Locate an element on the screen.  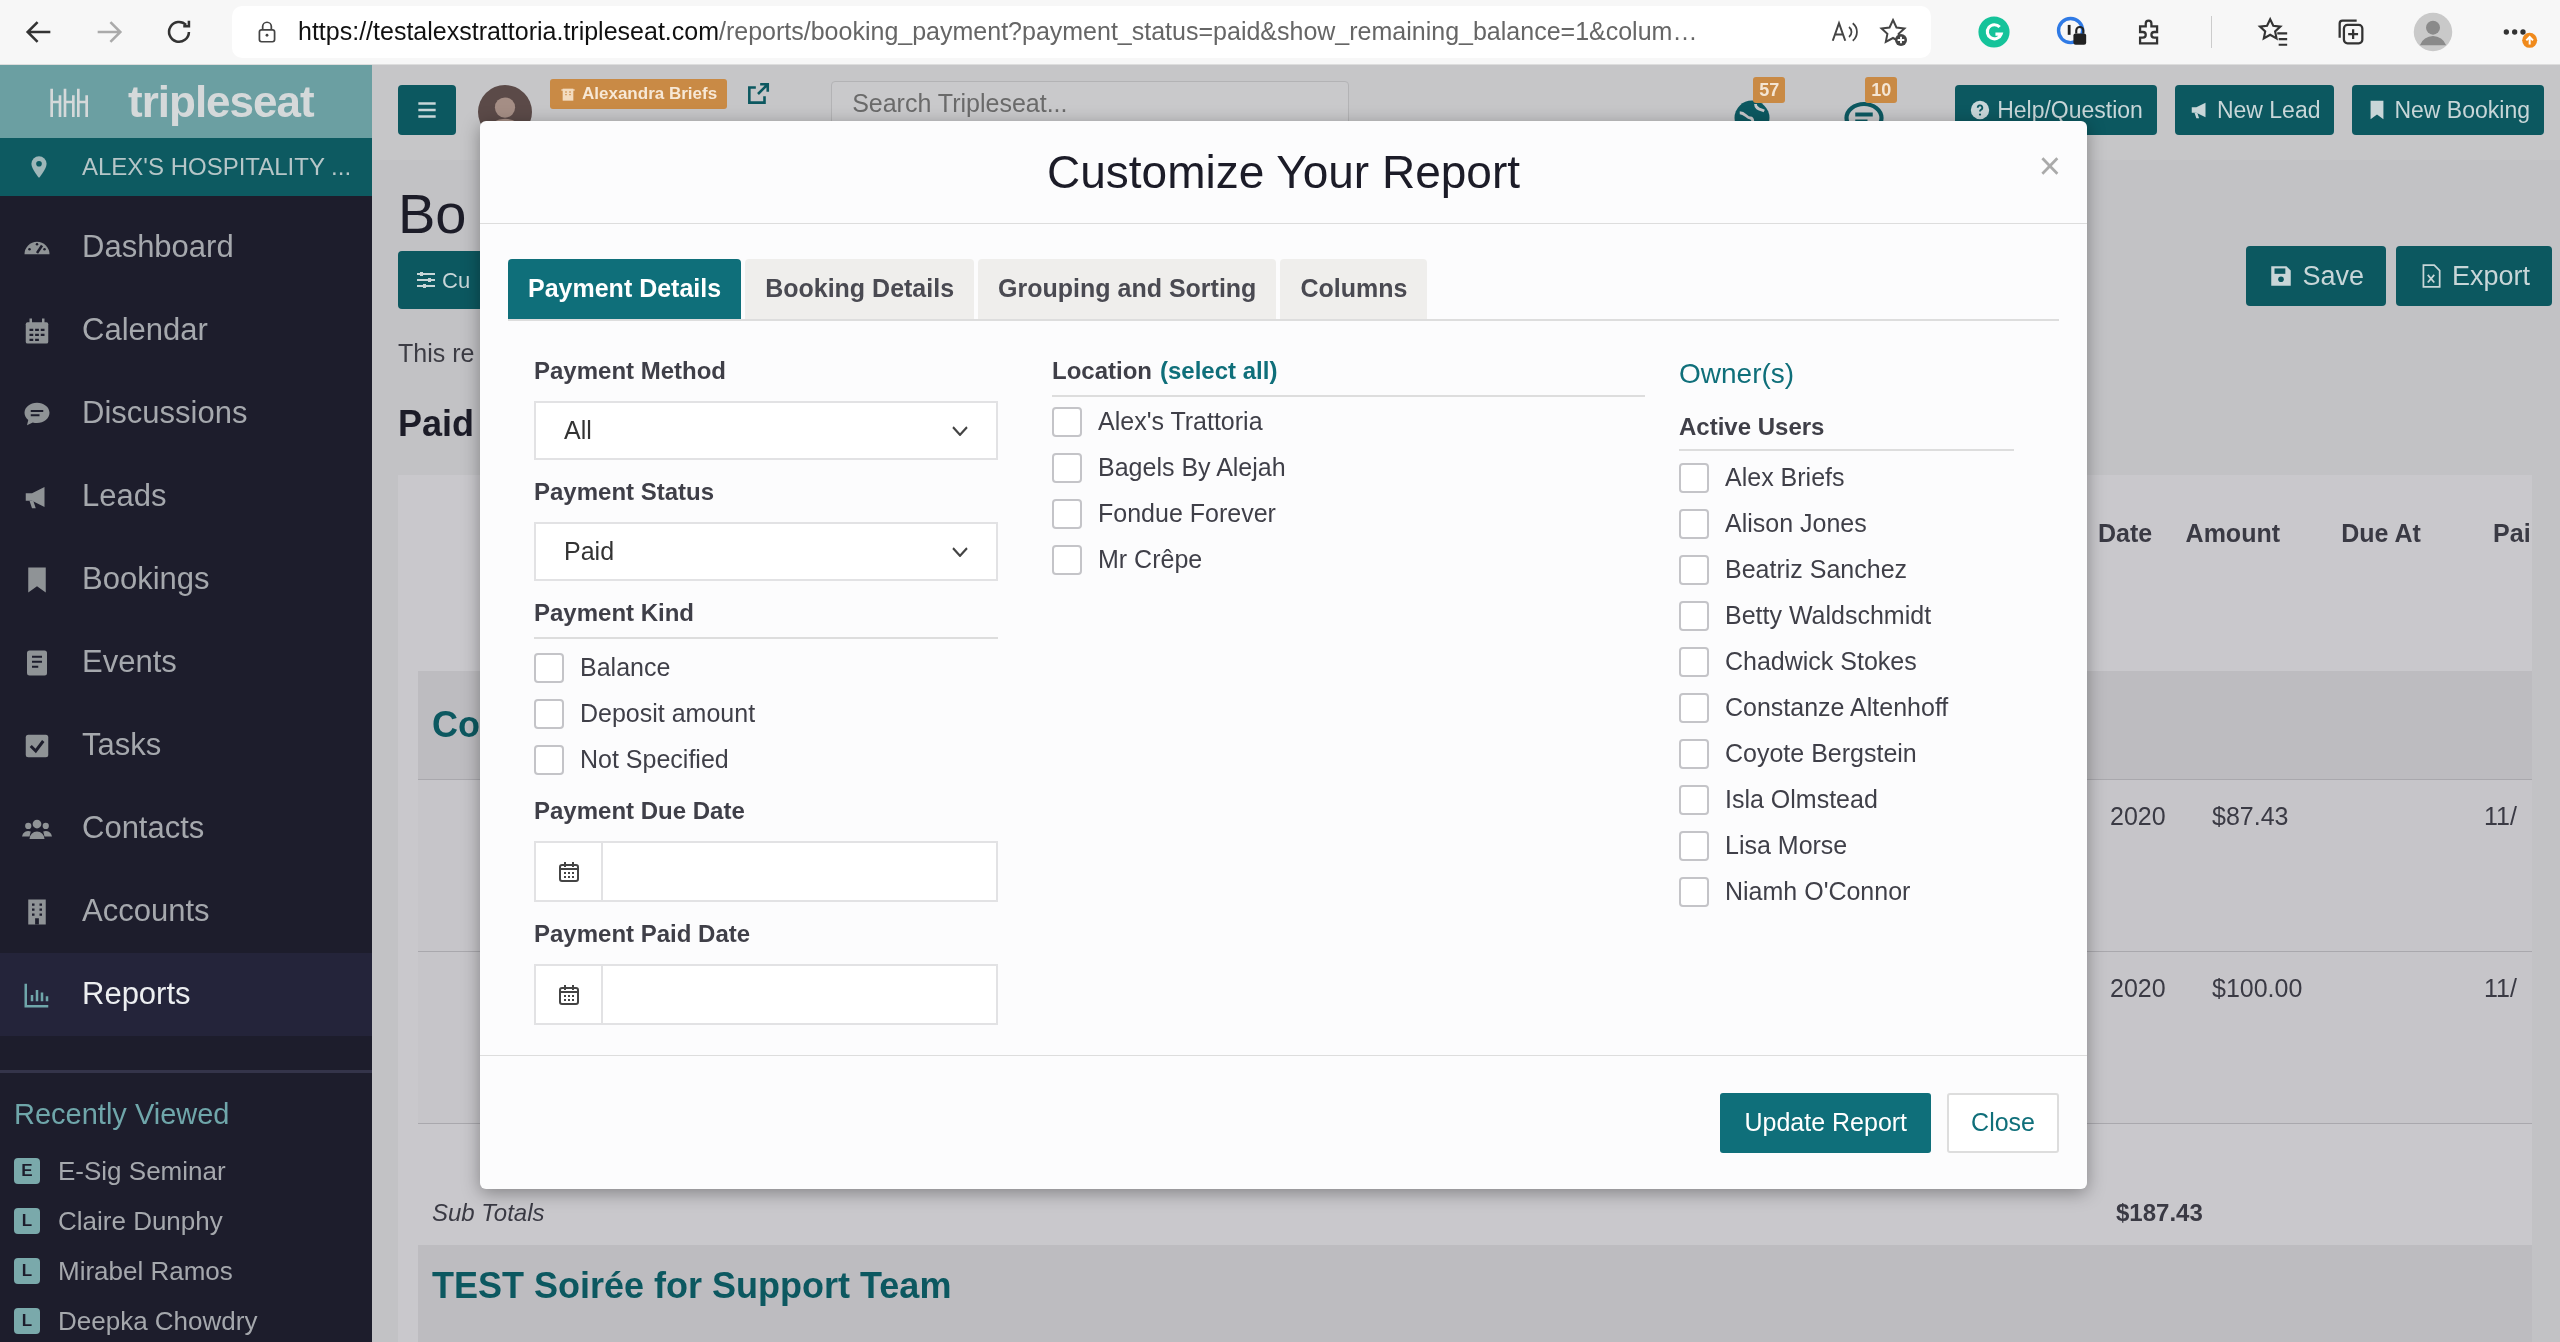
field-label: Payment Due Date is located at coordinates (640, 811).